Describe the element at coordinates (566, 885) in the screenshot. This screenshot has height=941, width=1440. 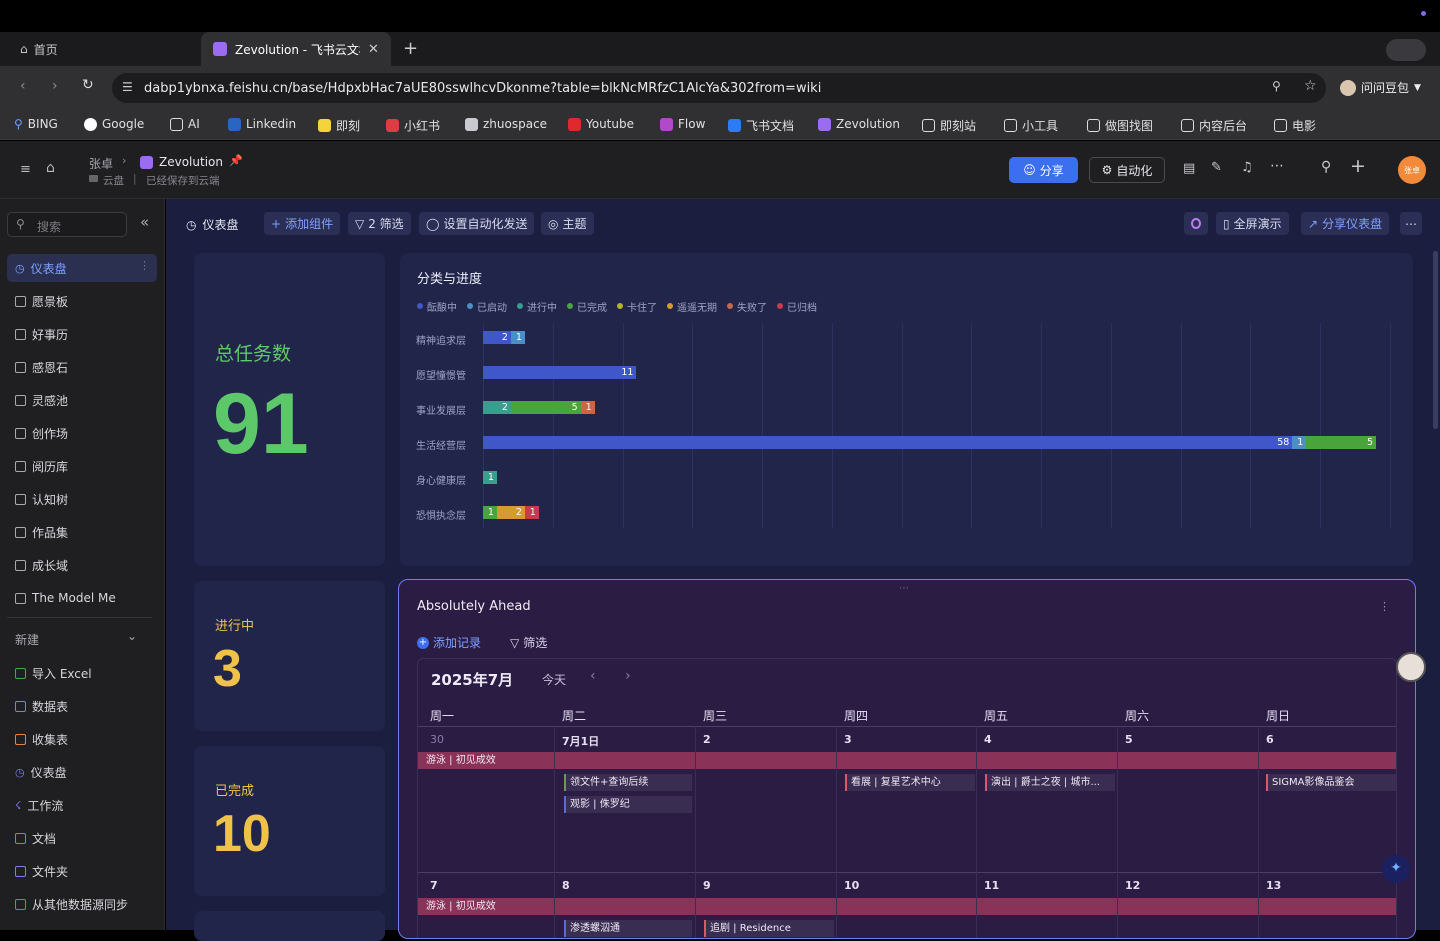
I see `calendar-day-number: 8` at that location.